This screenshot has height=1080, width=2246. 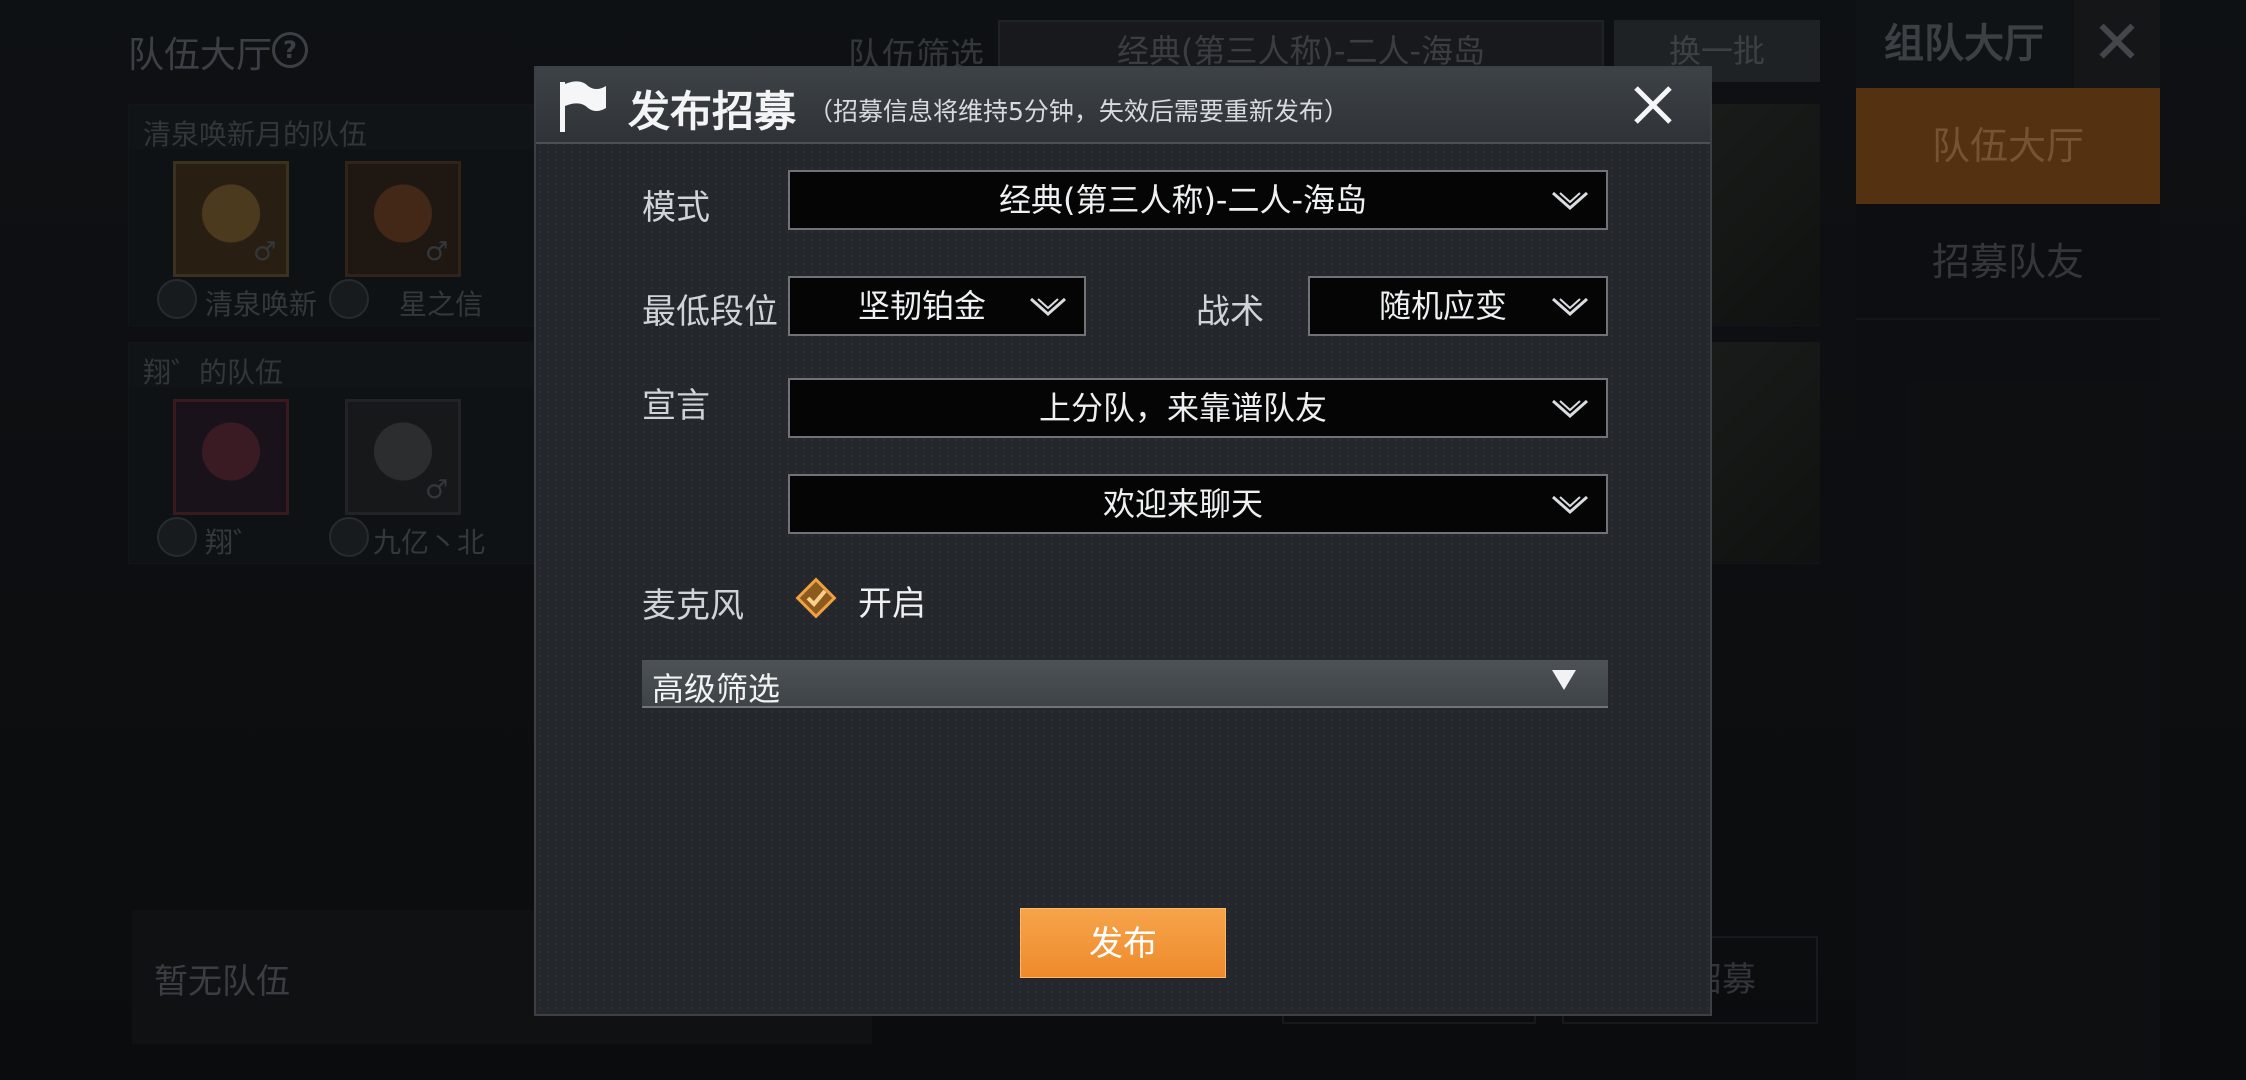 I want to click on advanced-filter-toggle: 高级筛选, so click(x=1125, y=684).